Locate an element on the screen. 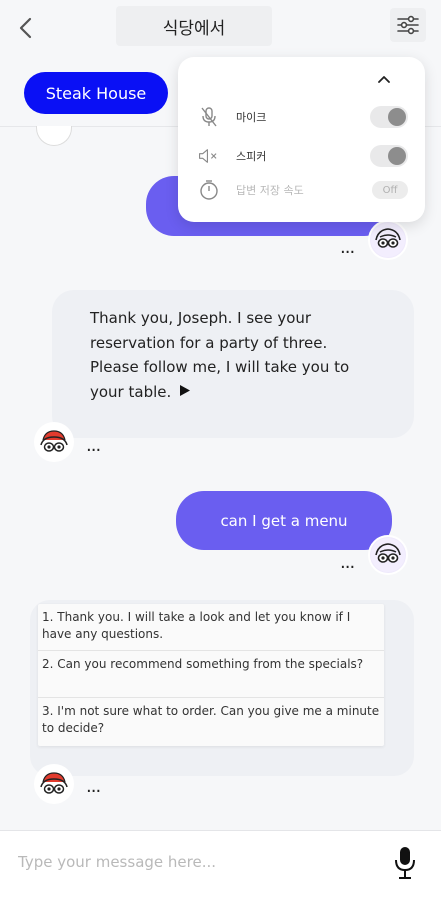 This screenshot has height=900, width=441. collapse-panel-button is located at coordinates (384, 79).